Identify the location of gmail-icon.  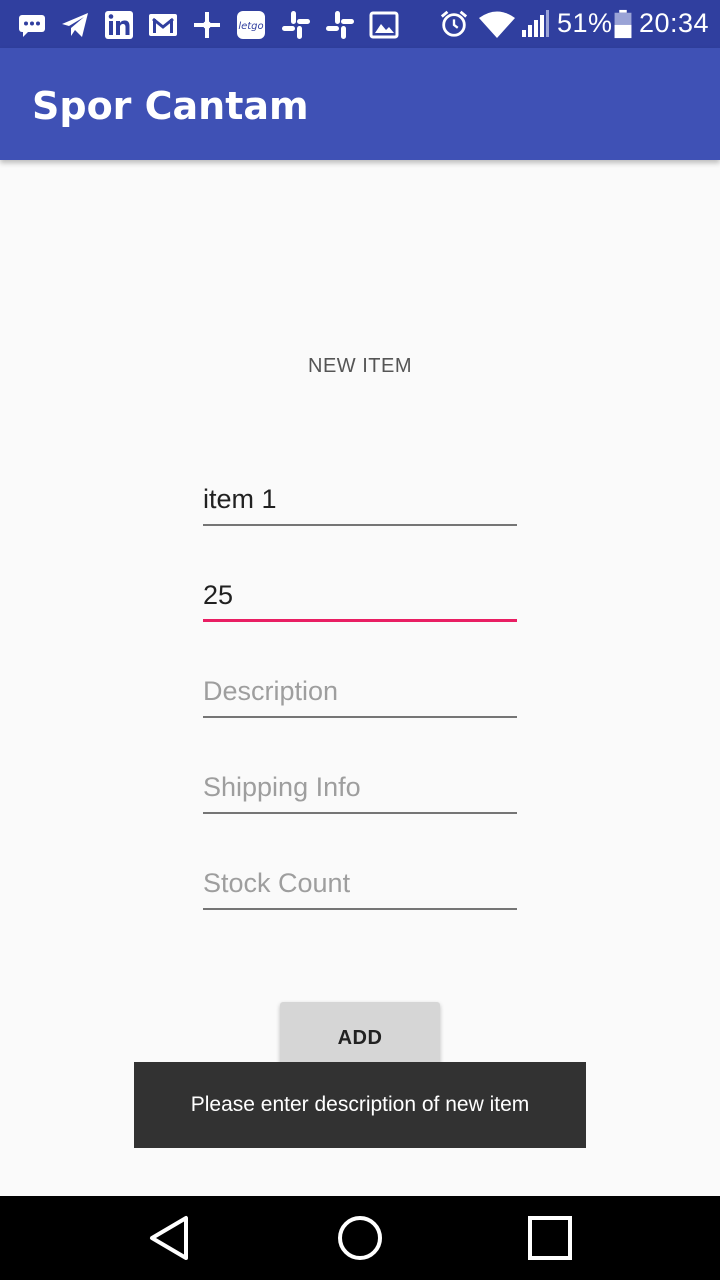
(163, 25).